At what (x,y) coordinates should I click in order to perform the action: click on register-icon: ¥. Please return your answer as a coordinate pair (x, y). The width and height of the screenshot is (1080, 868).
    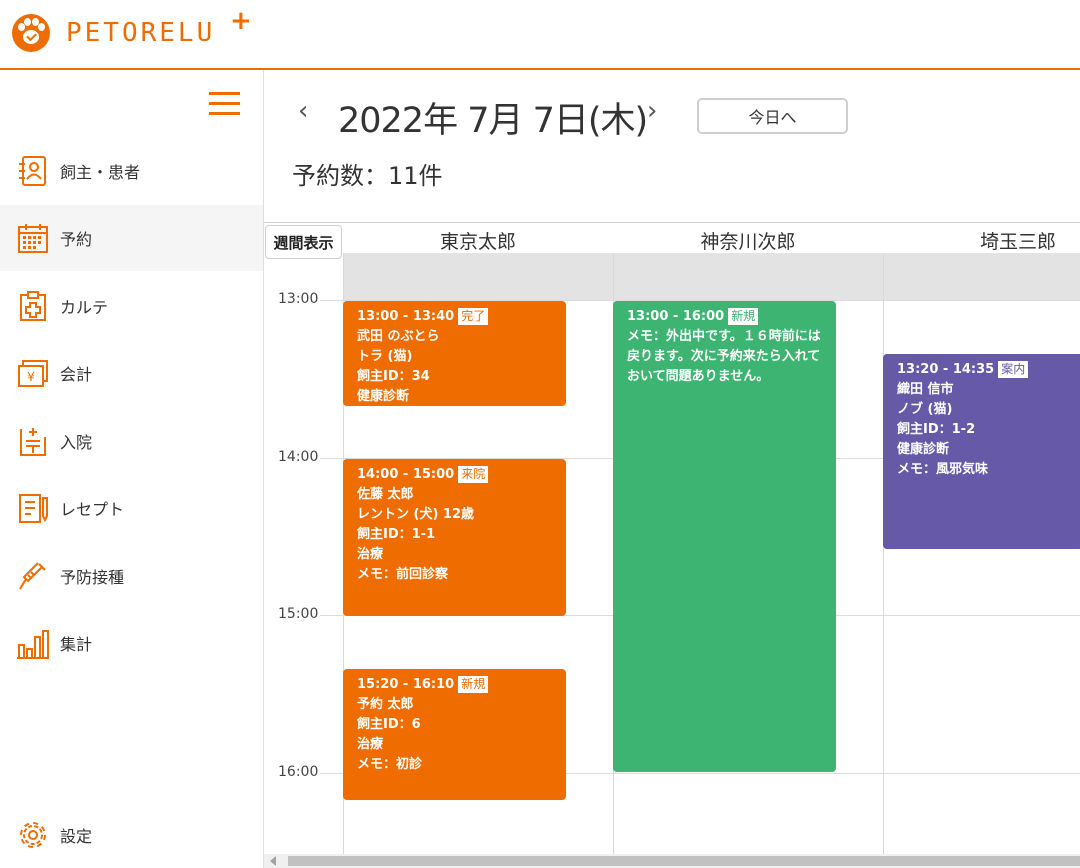
    Looking at the image, I should click on (33, 373).